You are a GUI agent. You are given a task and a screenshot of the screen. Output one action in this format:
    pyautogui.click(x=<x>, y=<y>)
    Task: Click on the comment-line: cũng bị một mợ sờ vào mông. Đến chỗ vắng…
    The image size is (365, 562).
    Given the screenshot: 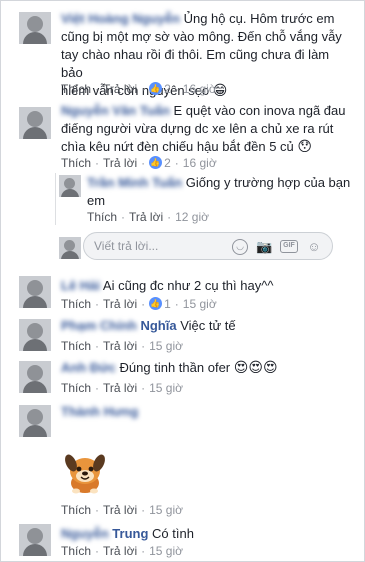 What is the action you would take?
    pyautogui.click(x=201, y=36)
    